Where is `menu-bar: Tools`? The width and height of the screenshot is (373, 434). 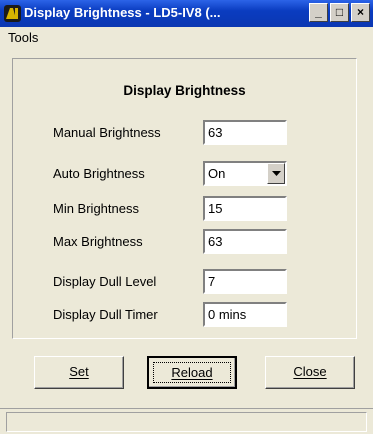
menu-bar: Tools is located at coordinates (186, 37).